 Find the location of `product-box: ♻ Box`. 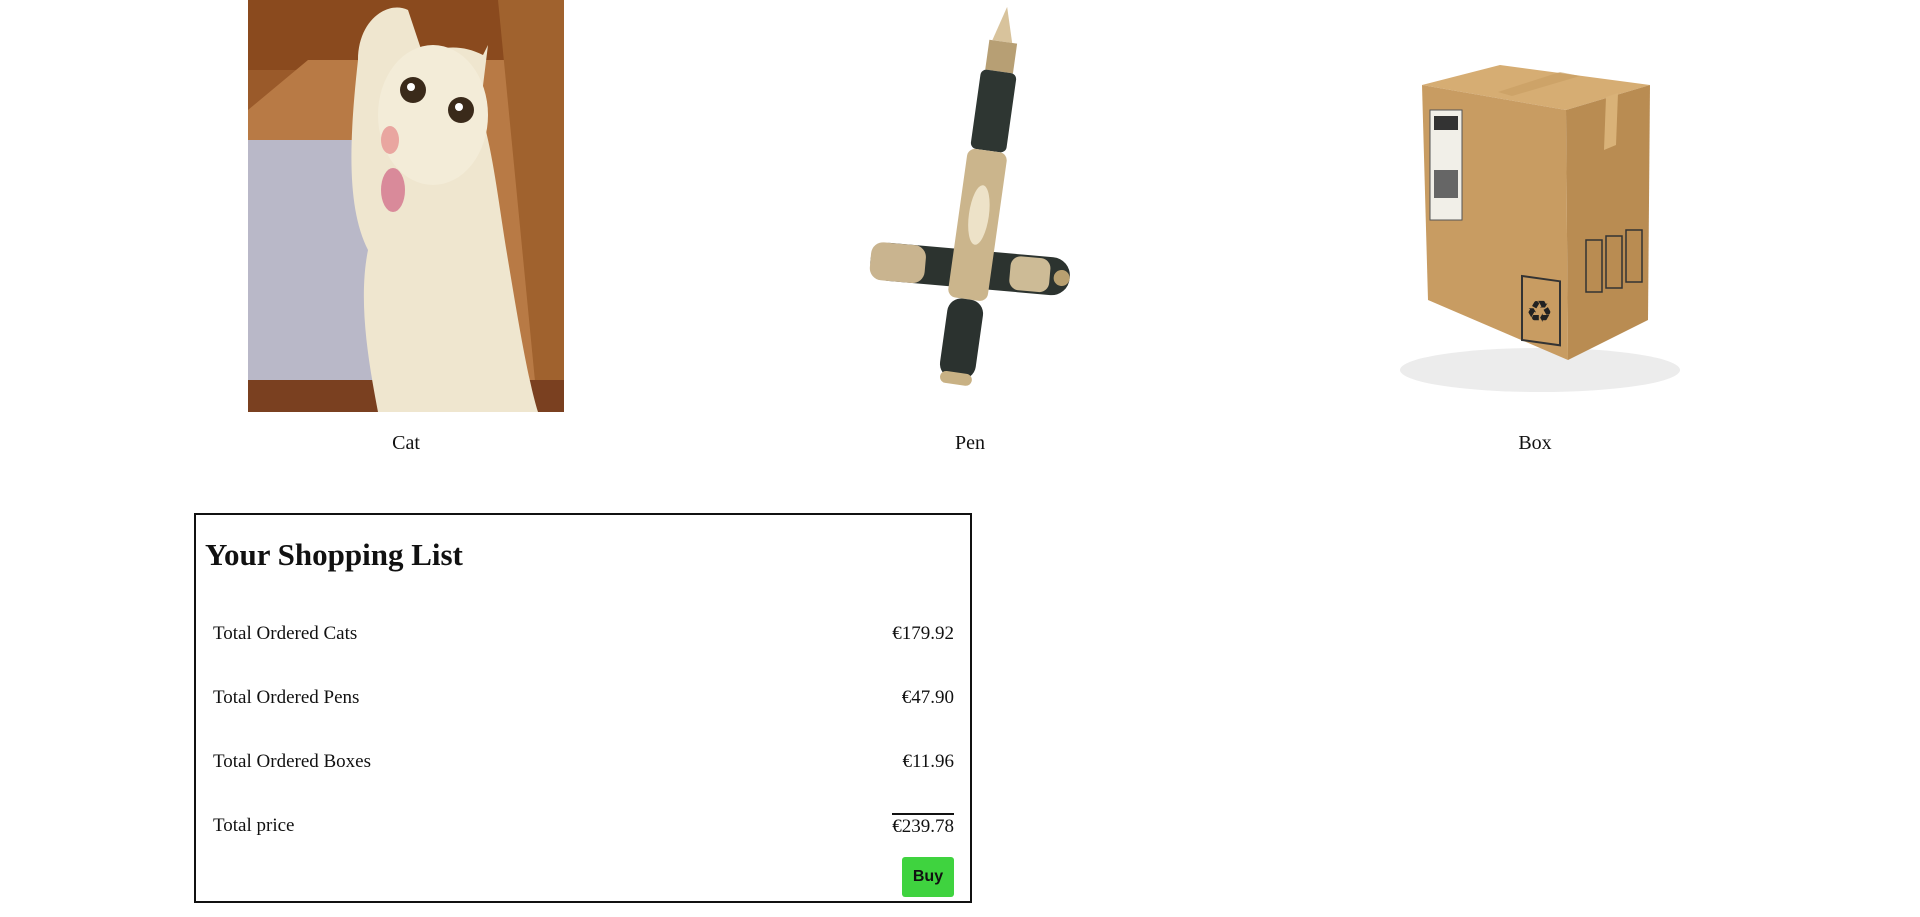

product-box: ♻ Box is located at coordinates (1535, 235).